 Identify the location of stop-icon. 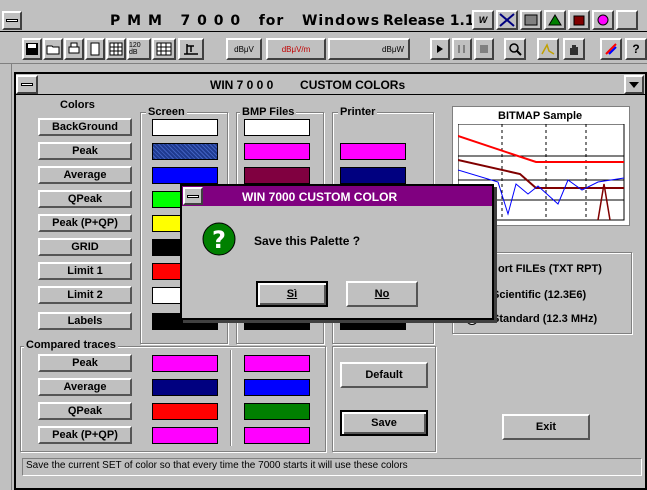
(484, 49).